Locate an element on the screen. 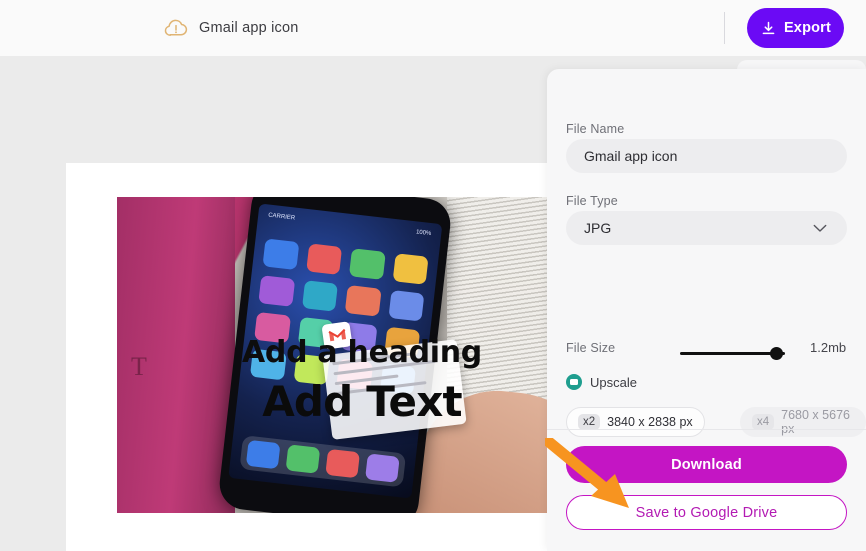 This screenshot has height=551, width=866. cloud-alert-icon is located at coordinates (176, 28).